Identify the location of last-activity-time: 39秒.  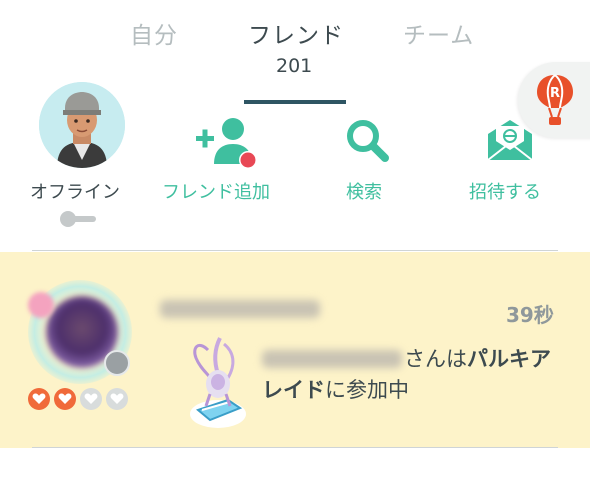
(530, 315).